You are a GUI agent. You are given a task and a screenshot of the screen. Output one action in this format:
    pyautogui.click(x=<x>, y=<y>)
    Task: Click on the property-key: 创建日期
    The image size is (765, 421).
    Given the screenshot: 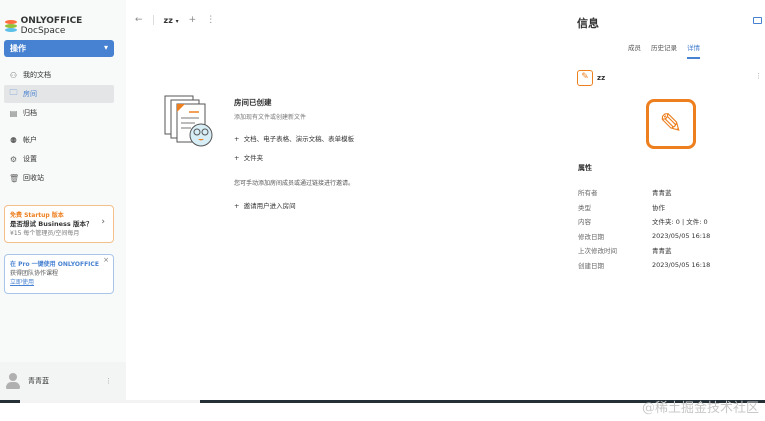 What is the action you would take?
    pyautogui.click(x=591, y=265)
    